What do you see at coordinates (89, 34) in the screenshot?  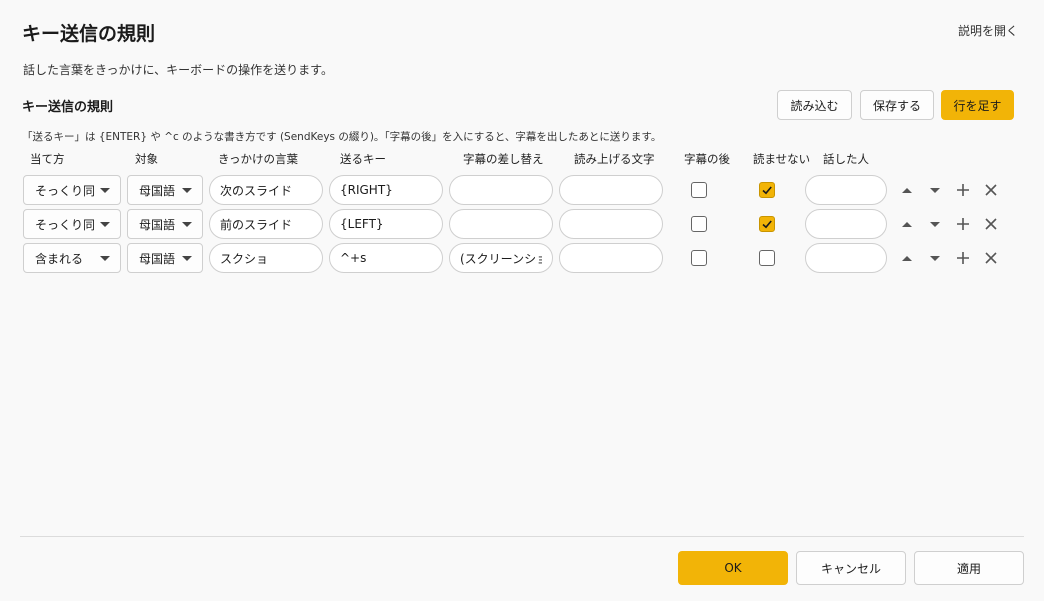 I see `page-title: キー送信の規則` at bounding box center [89, 34].